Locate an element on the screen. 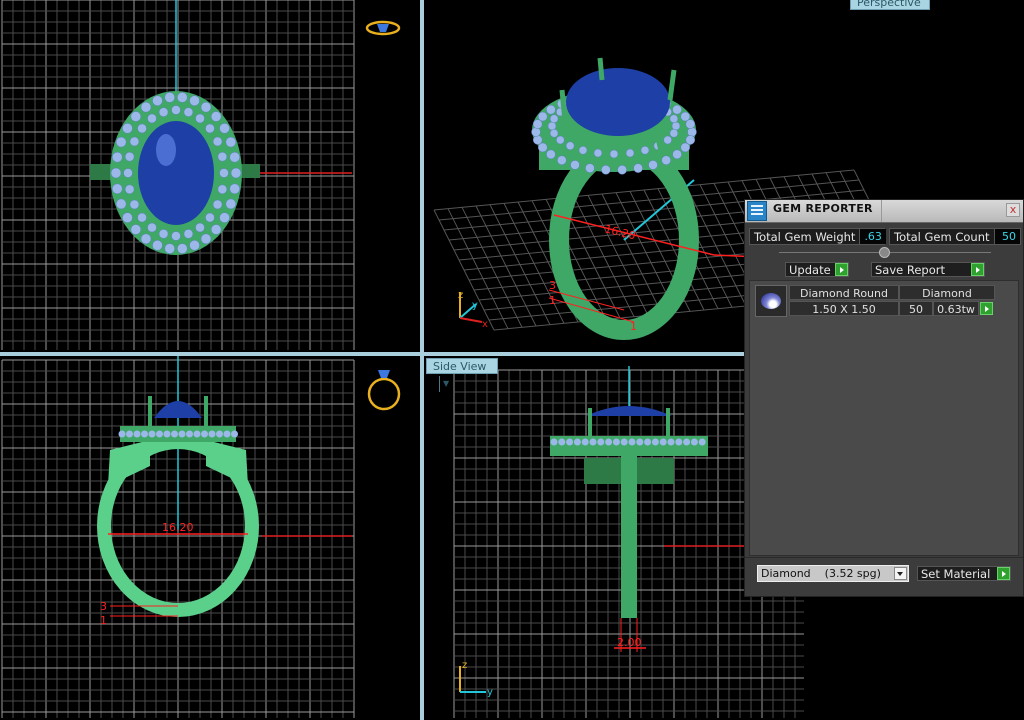  close-button: x is located at coordinates (1013, 210).